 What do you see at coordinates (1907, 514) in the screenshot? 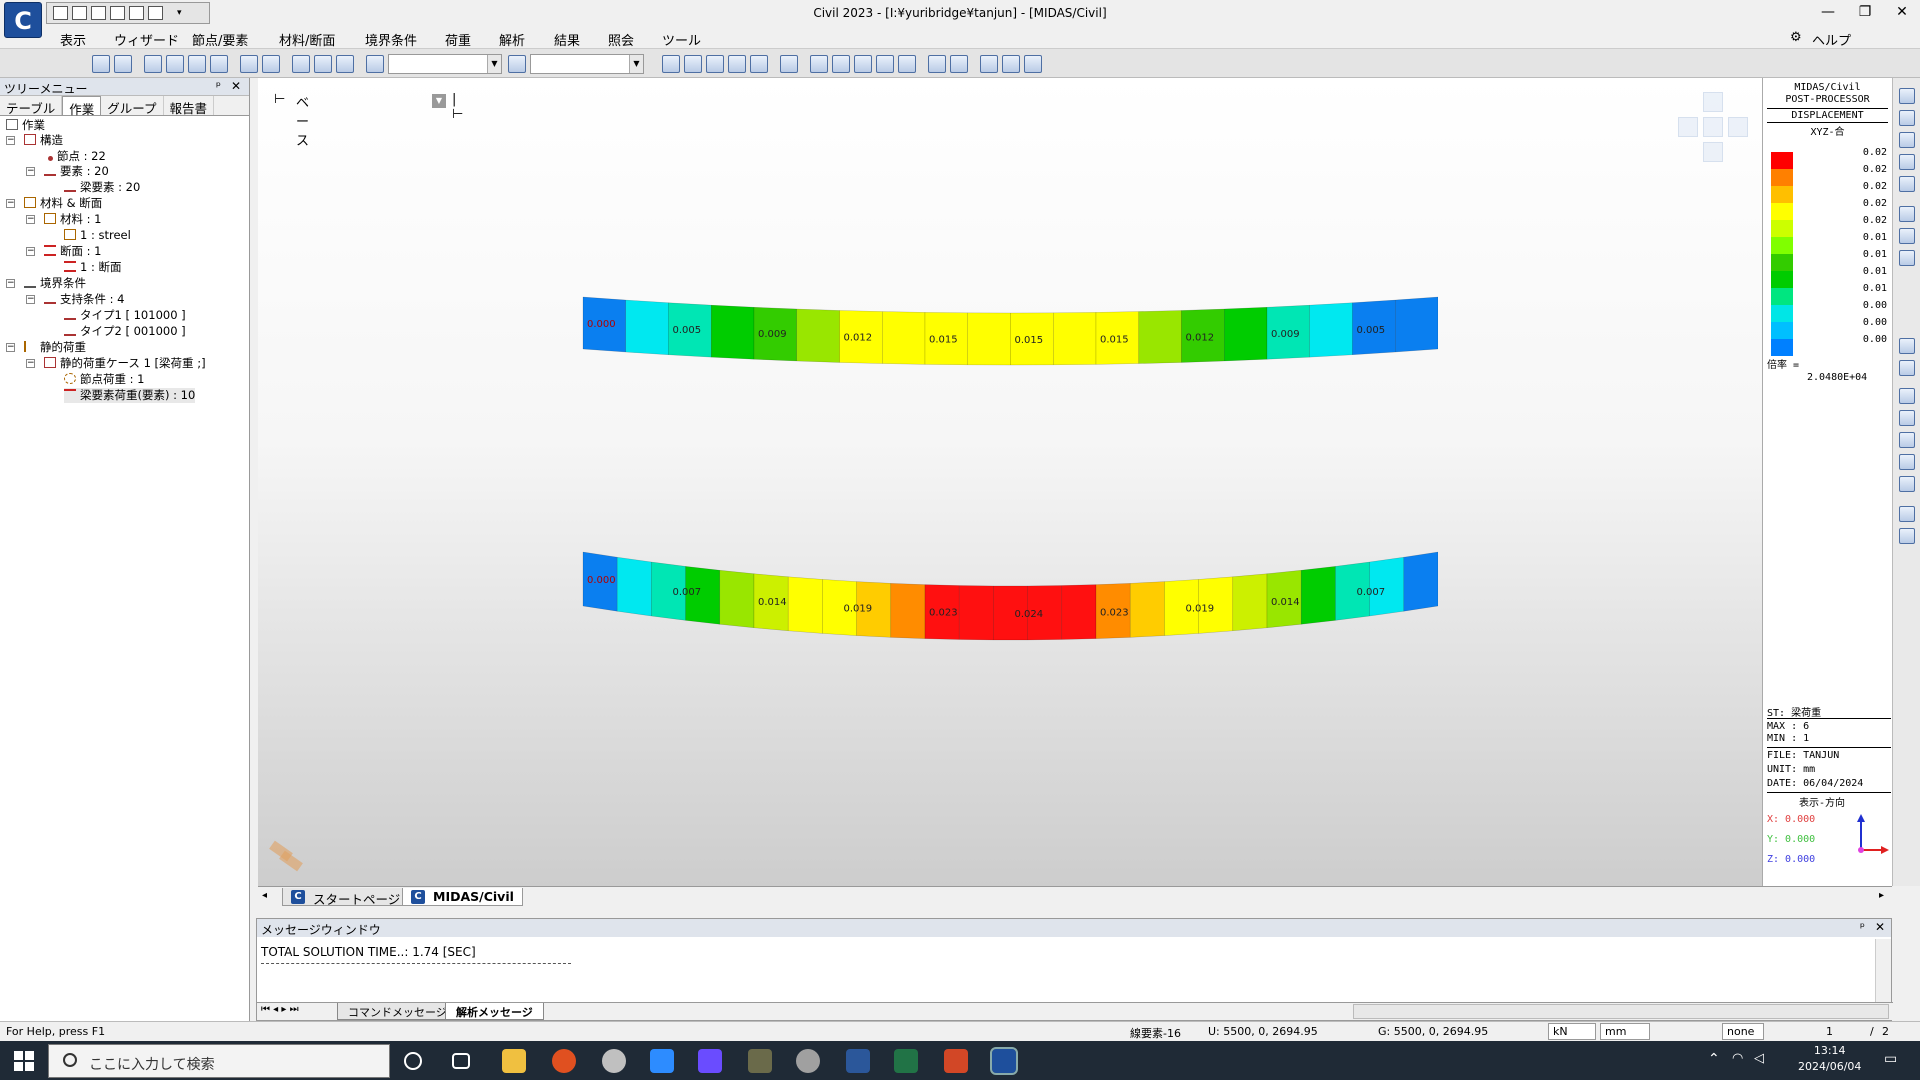
I see `capture-icon` at bounding box center [1907, 514].